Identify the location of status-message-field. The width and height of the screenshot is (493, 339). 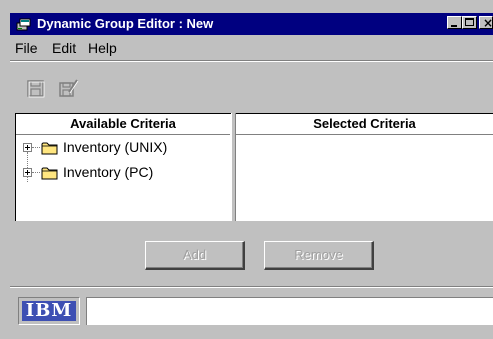
(289, 311).